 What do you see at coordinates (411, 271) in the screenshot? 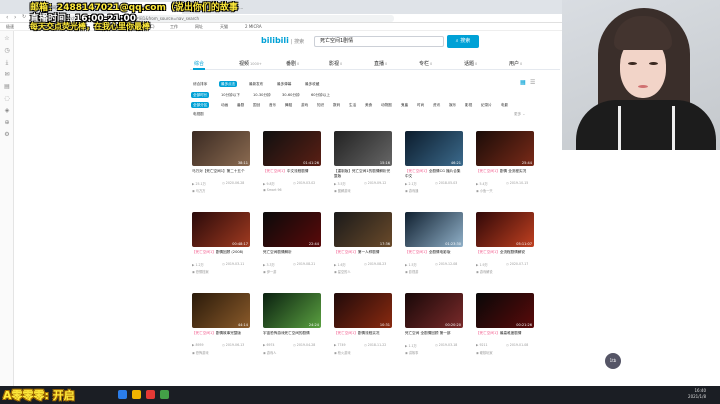
I see `video-author: ◉ 影视游` at bounding box center [411, 271].